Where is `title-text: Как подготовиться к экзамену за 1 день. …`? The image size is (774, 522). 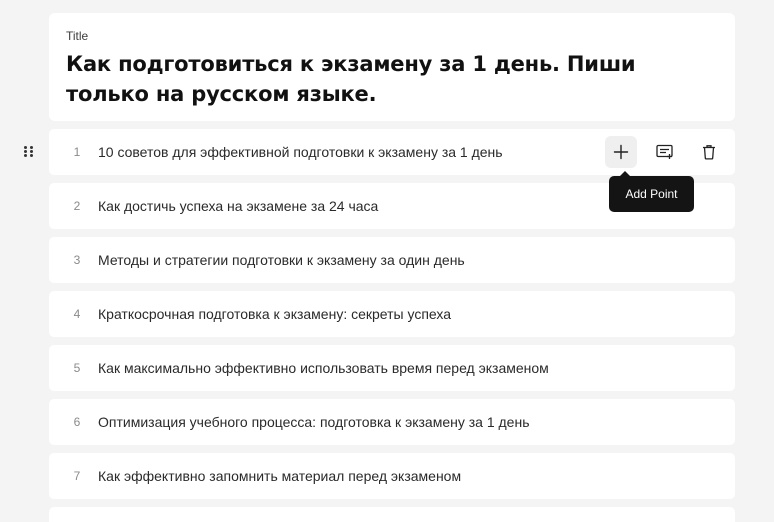
title-text: Как подготовиться к экзамену за 1 день. … is located at coordinates (392, 79).